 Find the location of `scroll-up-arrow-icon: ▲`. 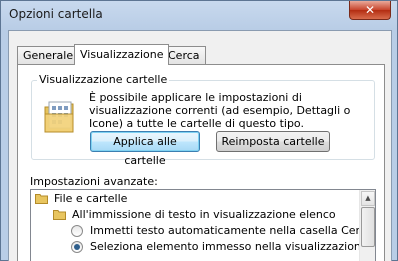

scroll-up-arrow-icon: ▲ is located at coordinates (368, 198).